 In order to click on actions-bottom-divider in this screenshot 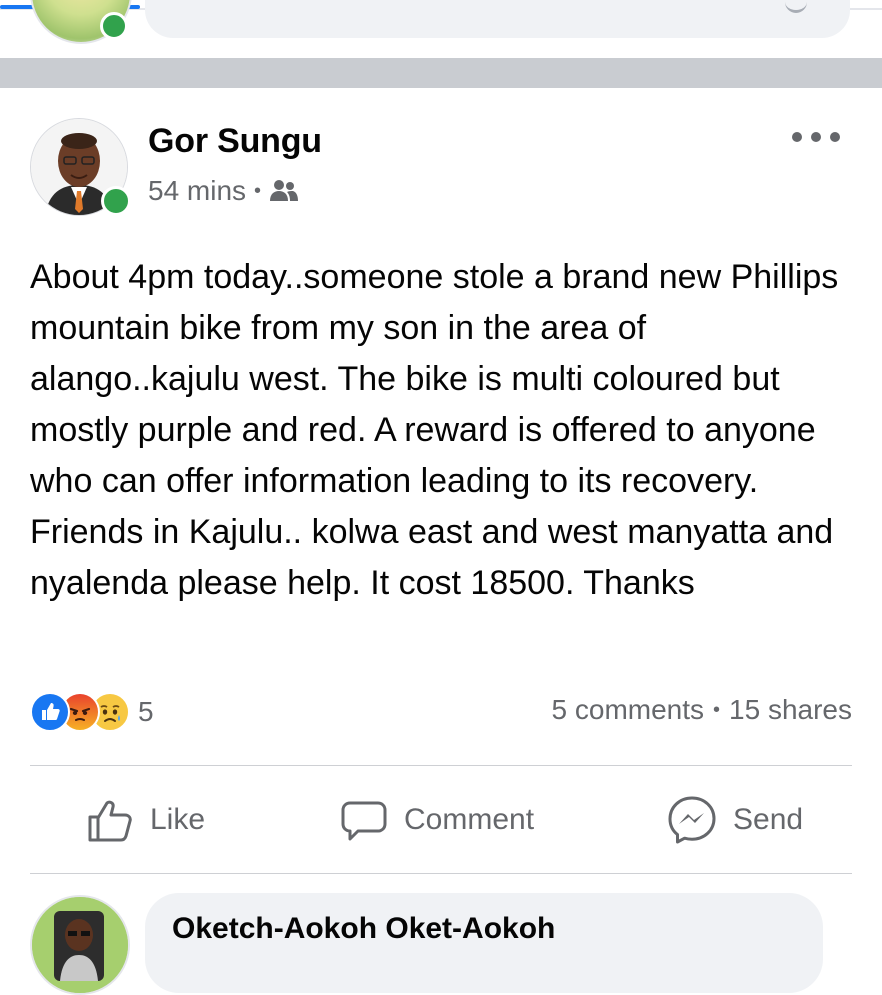, I will do `click(441, 873)`.